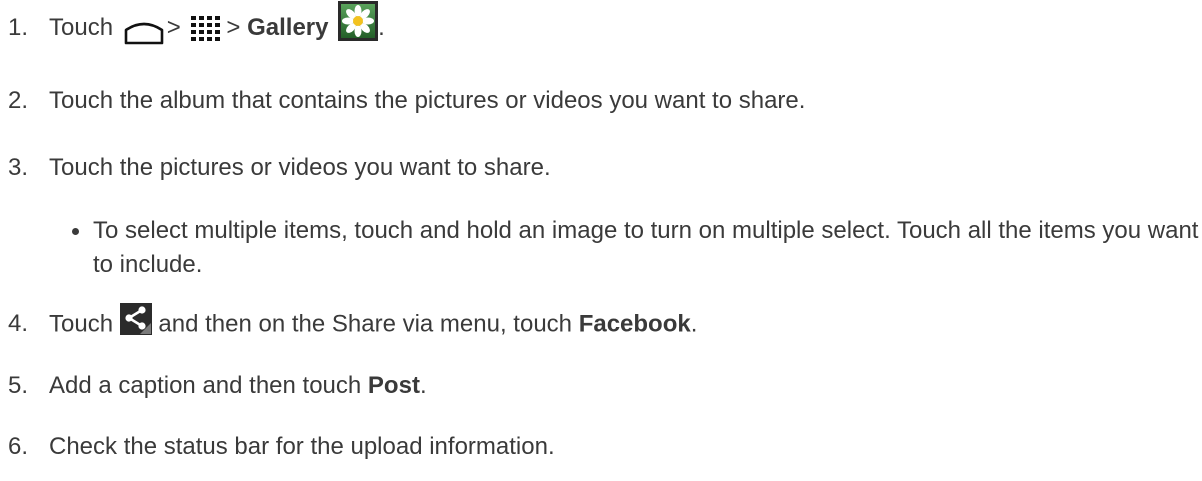  What do you see at coordinates (18, 167) in the screenshot?
I see `step-number: 3.` at bounding box center [18, 167].